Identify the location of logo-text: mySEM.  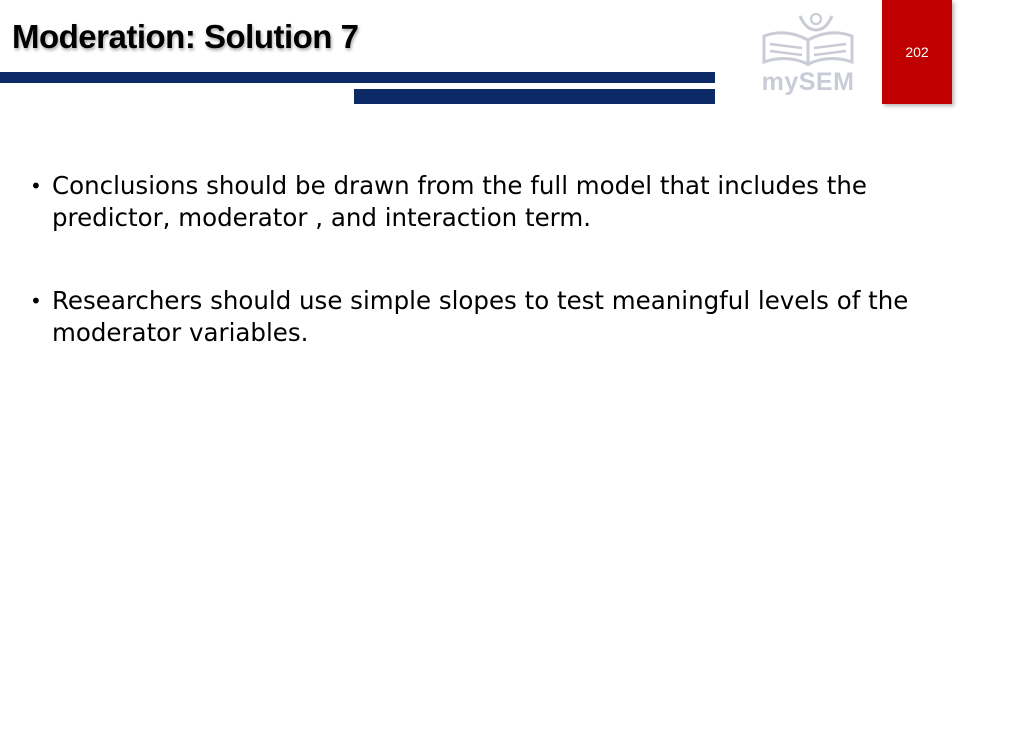
(808, 82).